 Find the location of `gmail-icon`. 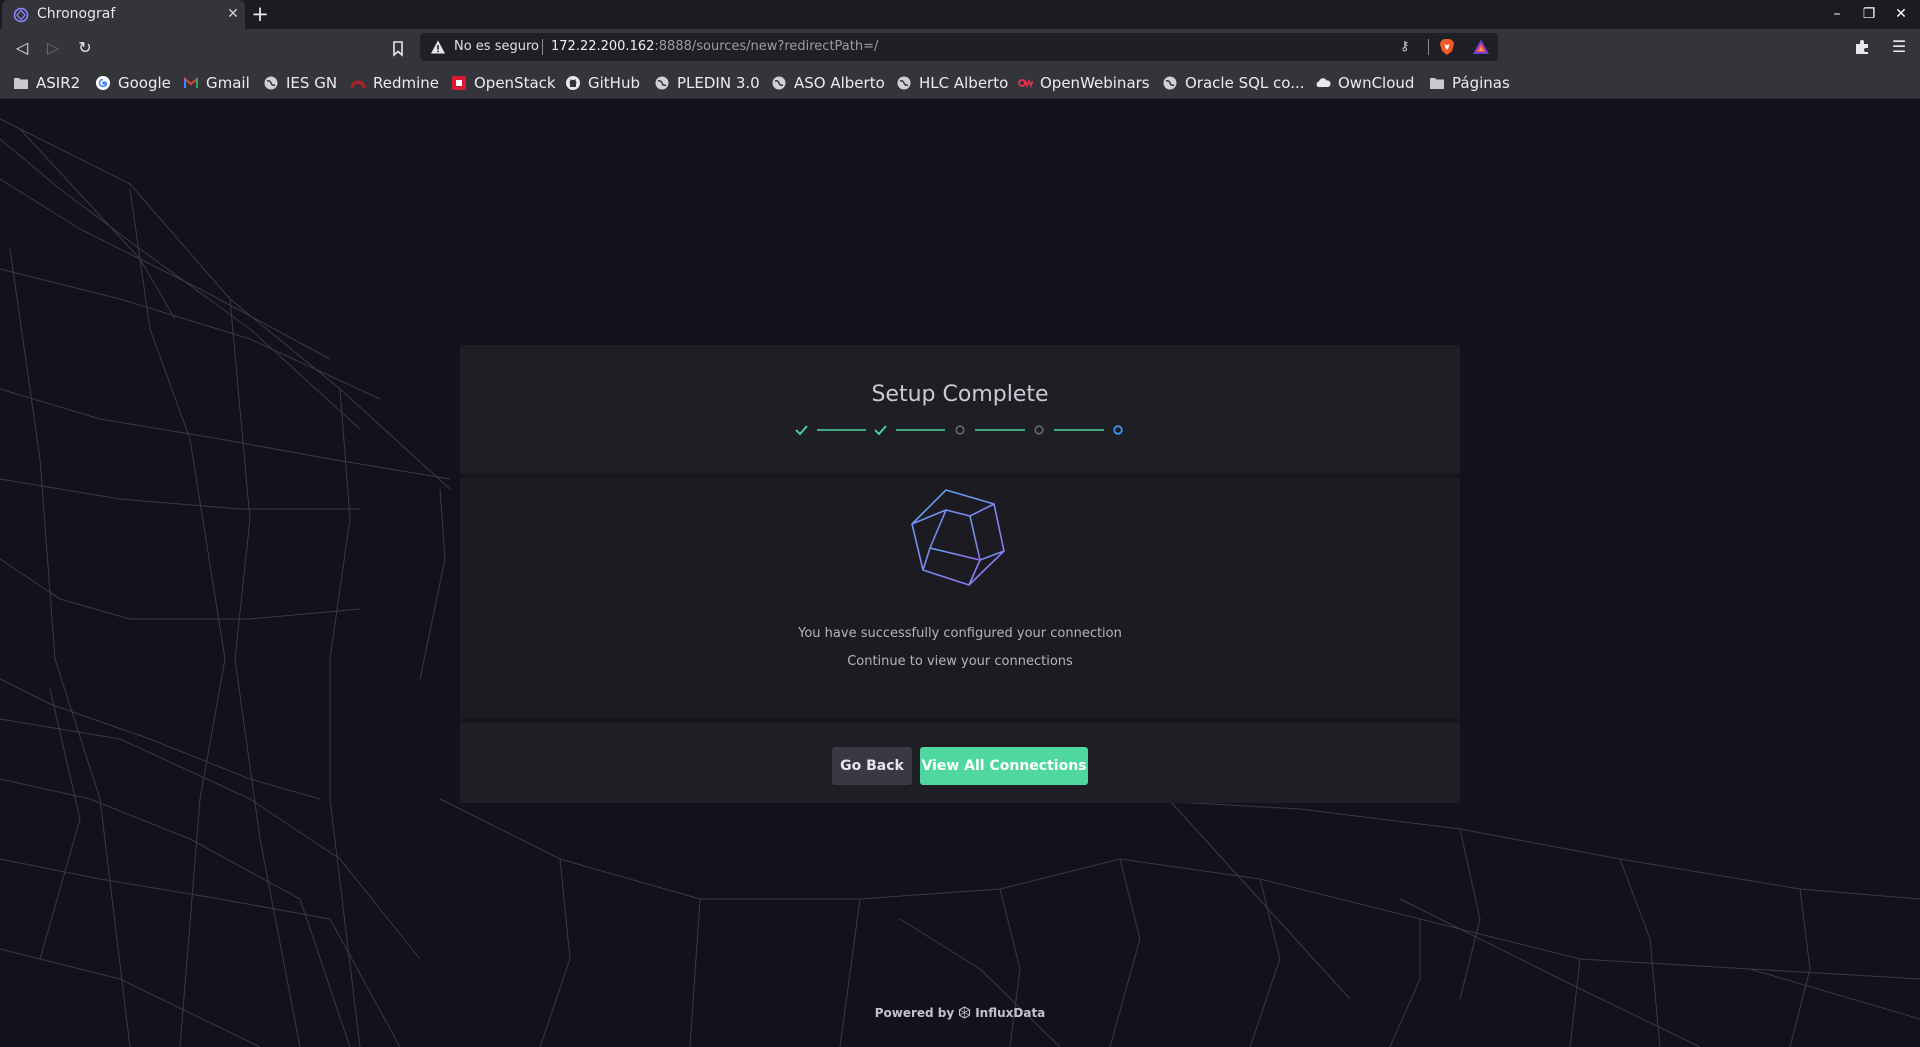

gmail-icon is located at coordinates (191, 82).